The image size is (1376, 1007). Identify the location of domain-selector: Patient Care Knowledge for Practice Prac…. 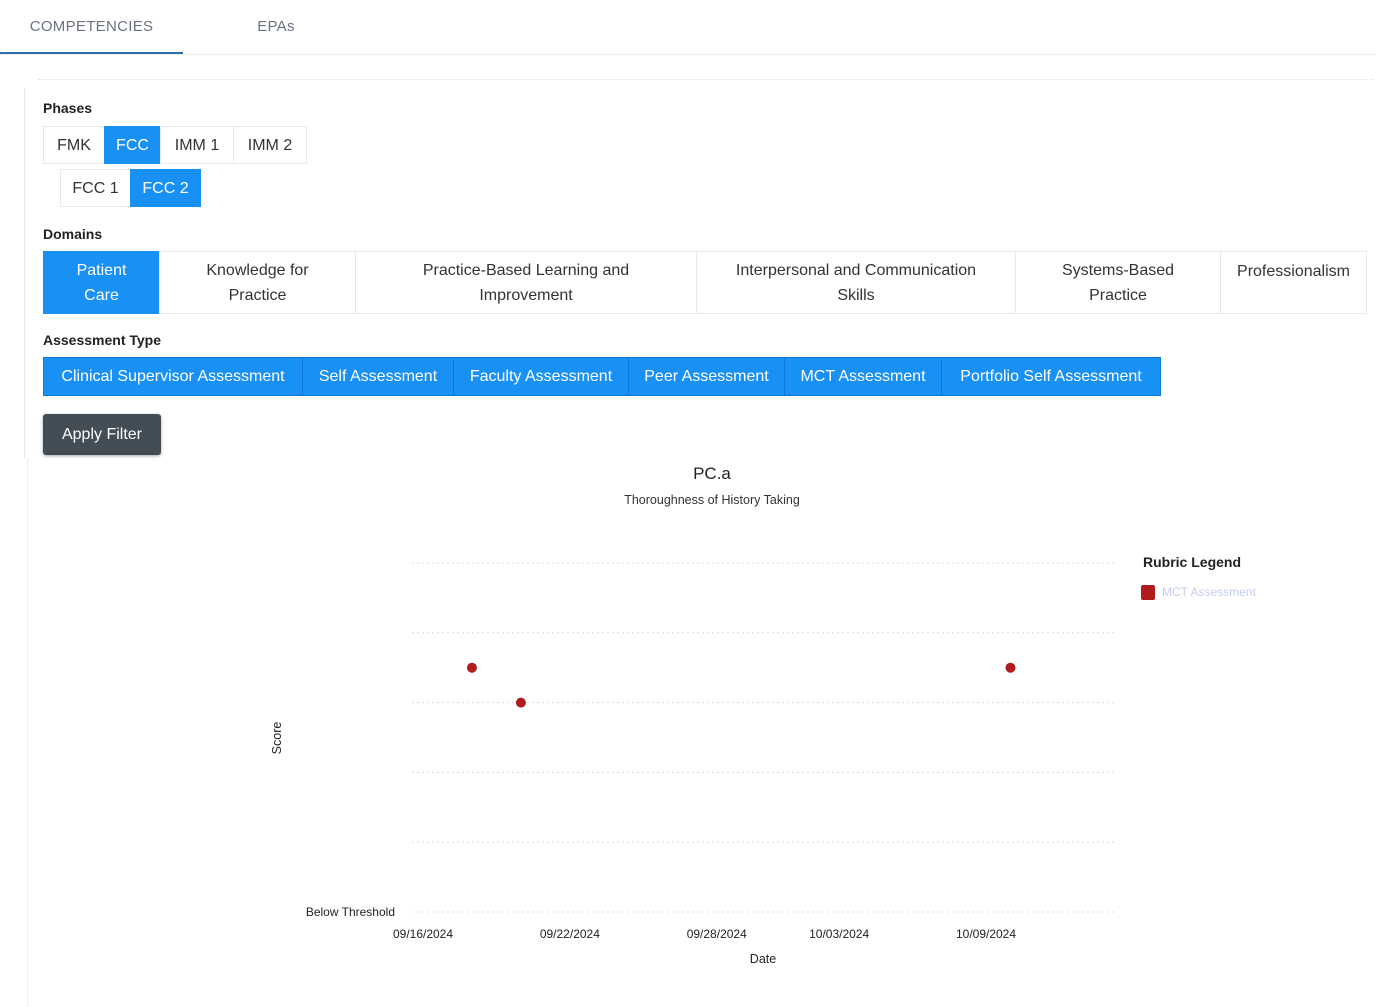
(705, 282).